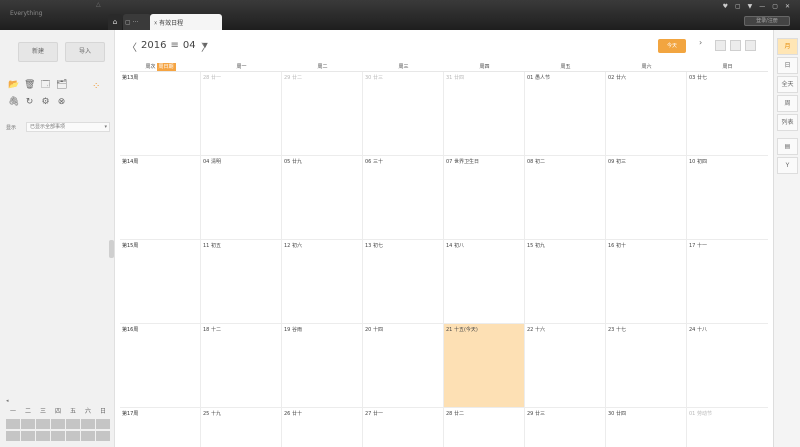 The image size is (800, 447). I want to click on week-number-cell: 第17周, so click(160, 427).